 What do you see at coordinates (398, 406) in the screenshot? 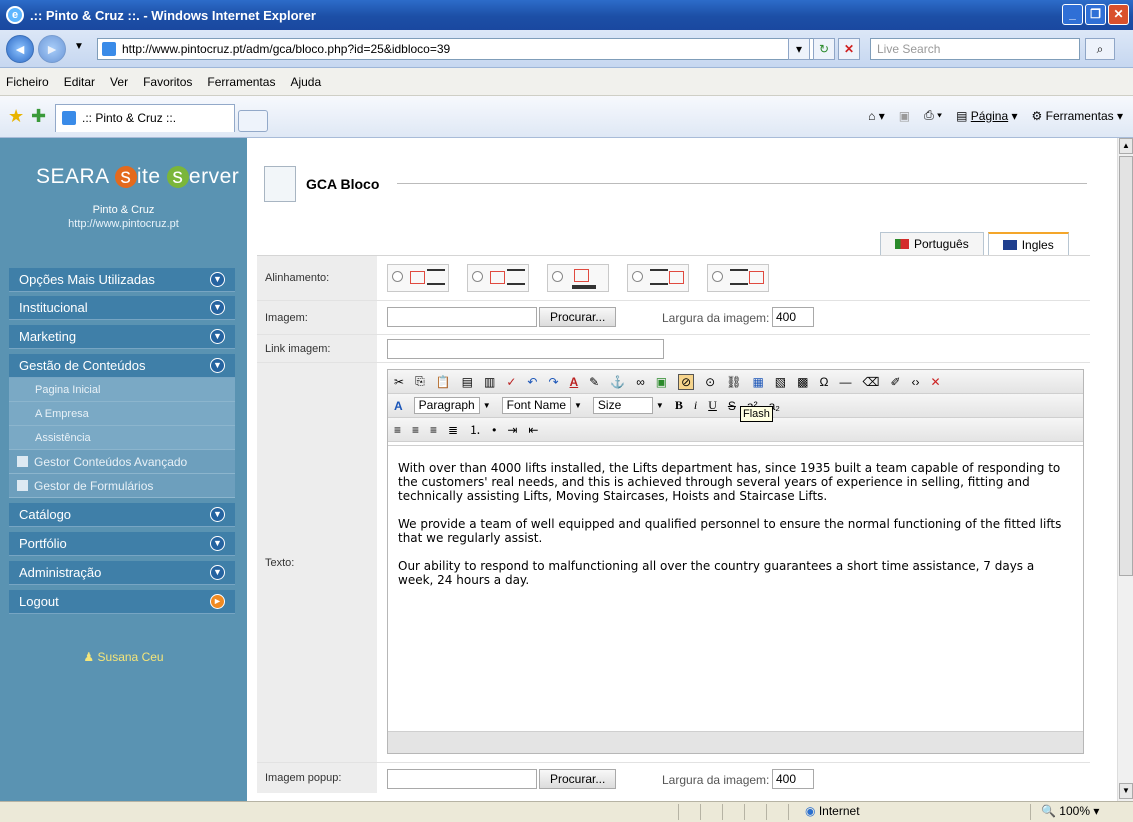
I see `style-icon: A` at bounding box center [398, 406].